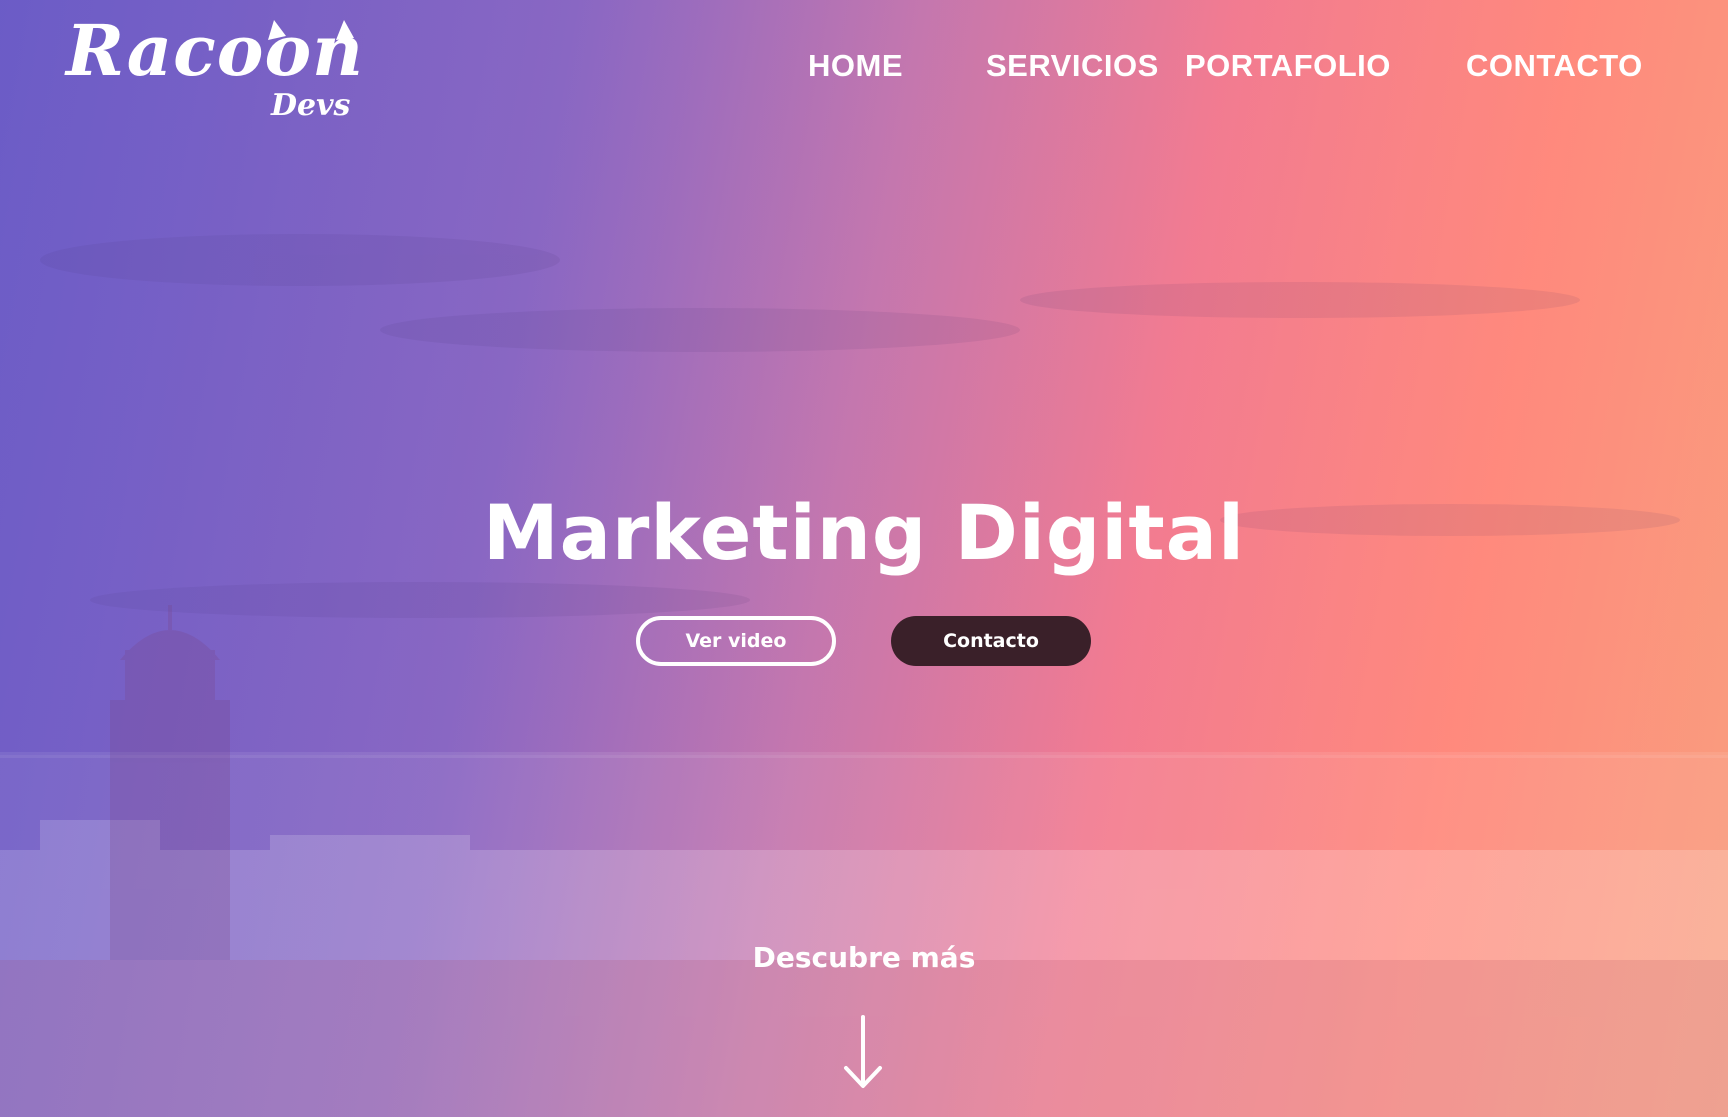 The height and width of the screenshot is (1117, 1728). What do you see at coordinates (863, 1052) in the screenshot?
I see `arrow-down-icon` at bounding box center [863, 1052].